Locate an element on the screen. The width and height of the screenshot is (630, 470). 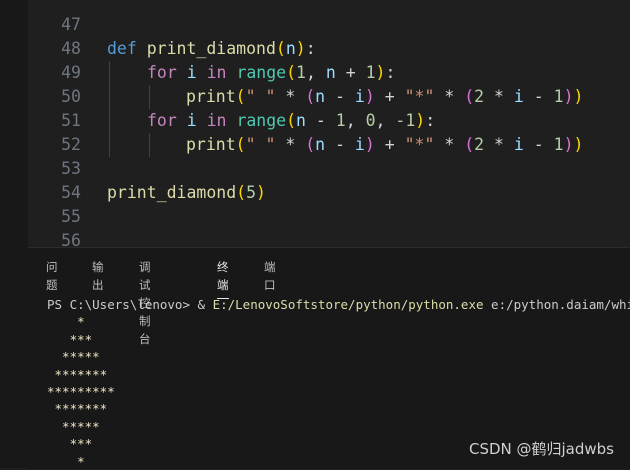
code-line-52: print(" " * (n - i) + "*" * (2 * i - 1)) is located at coordinates (384, 145).